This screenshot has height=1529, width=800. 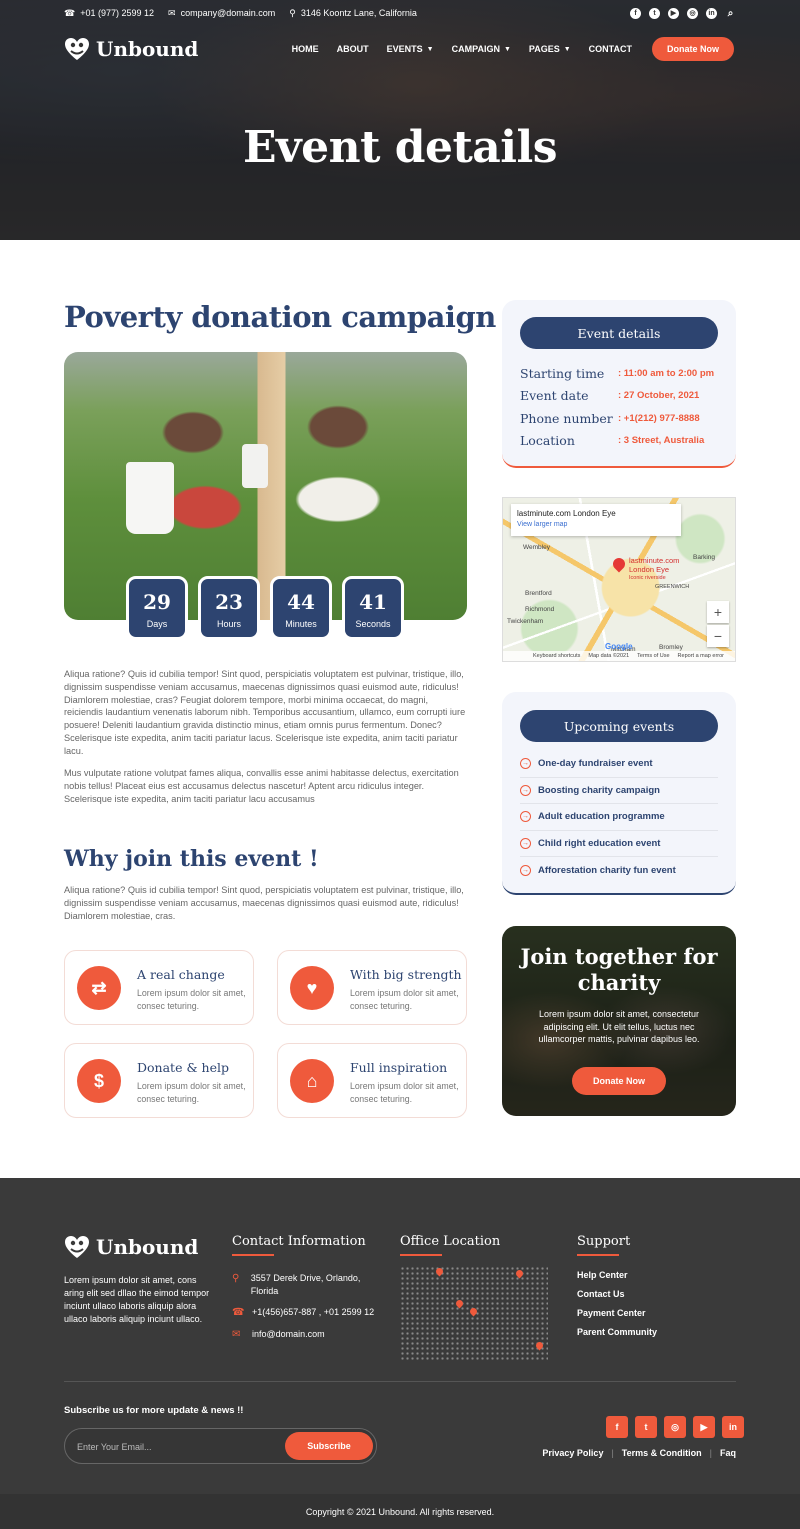 What do you see at coordinates (619, 764) in the screenshot?
I see `upcoming-event-item: → One-day fundraiser event` at bounding box center [619, 764].